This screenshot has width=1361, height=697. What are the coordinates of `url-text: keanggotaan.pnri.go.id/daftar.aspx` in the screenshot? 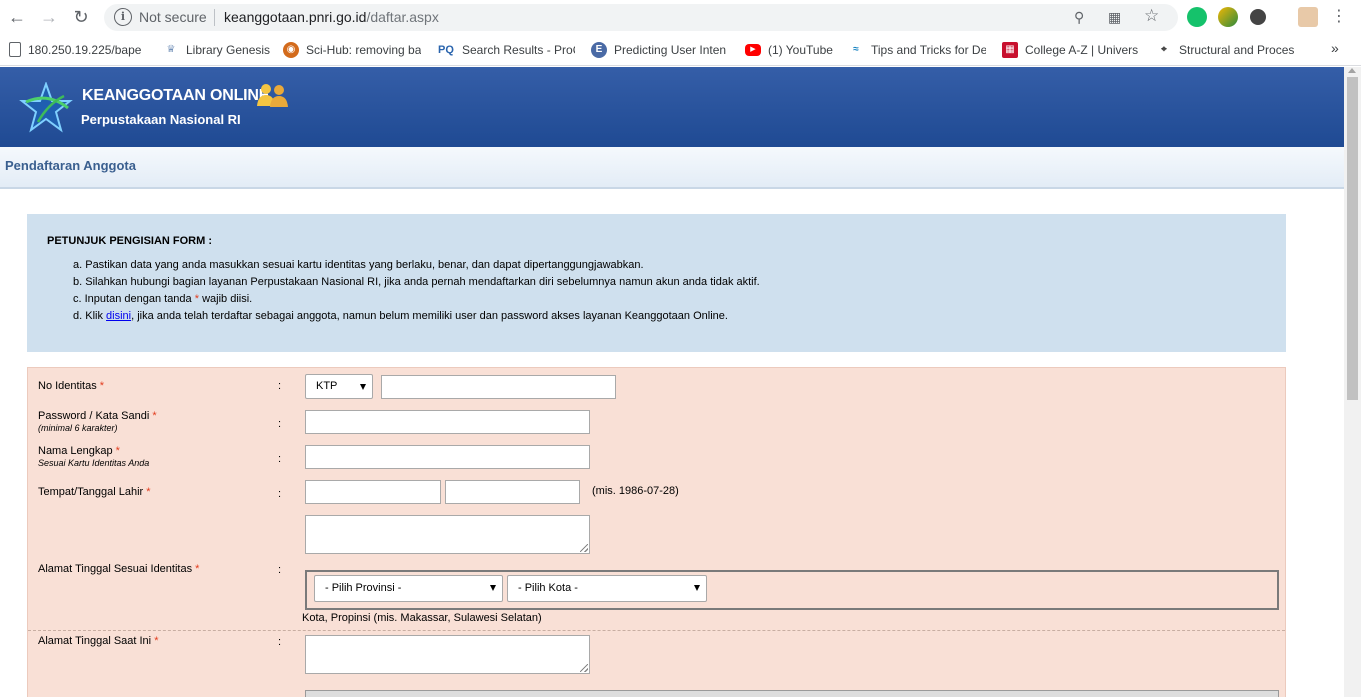 It's located at (331, 17).